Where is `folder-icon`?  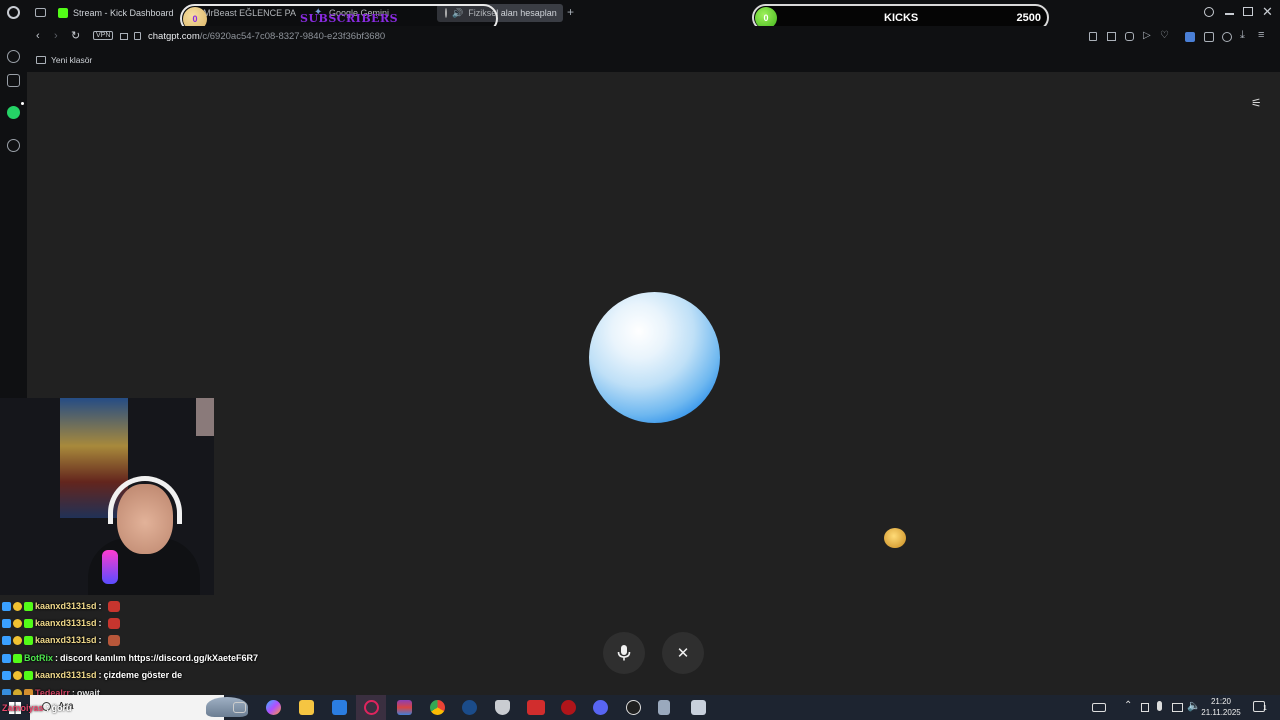
folder-icon is located at coordinates (41, 60).